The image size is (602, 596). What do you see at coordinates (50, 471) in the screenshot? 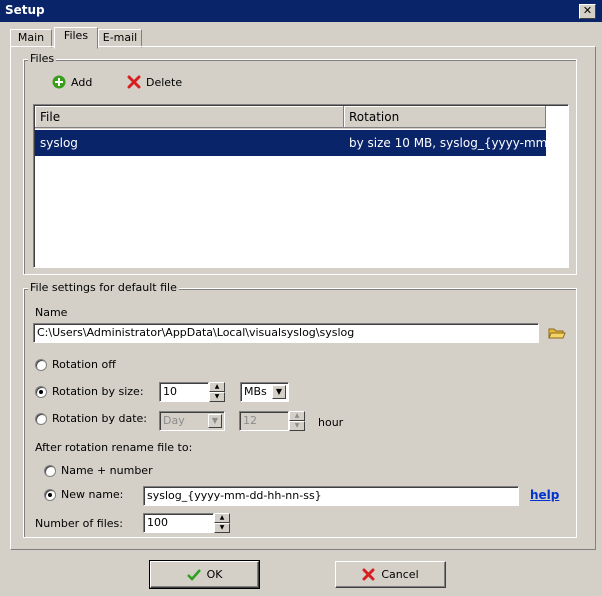
I see `name-number-radio` at bounding box center [50, 471].